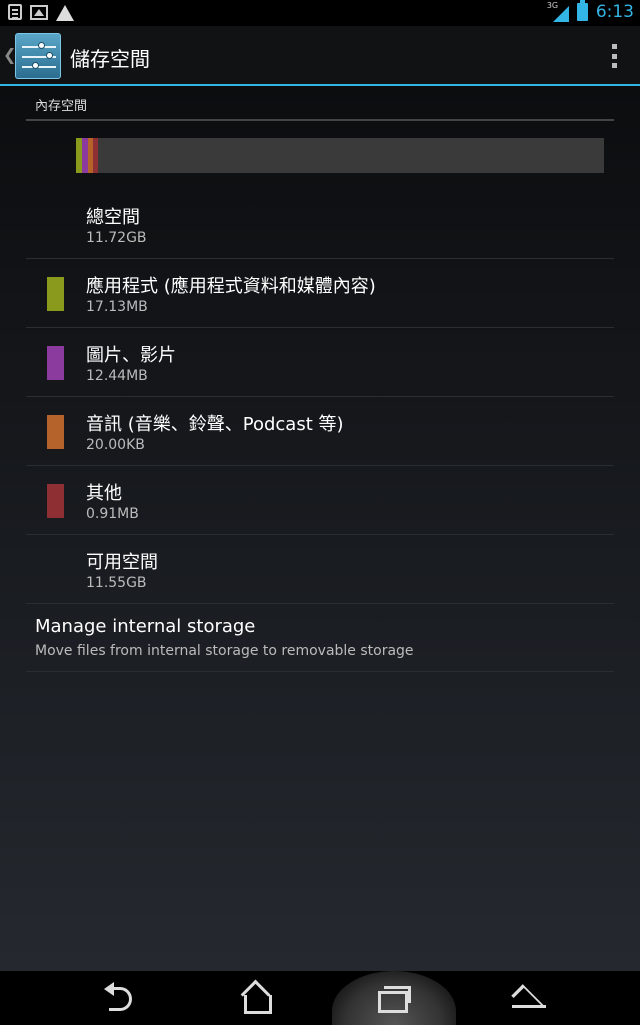 This screenshot has width=640, height=1025. I want to click on image-icon, so click(39, 12).